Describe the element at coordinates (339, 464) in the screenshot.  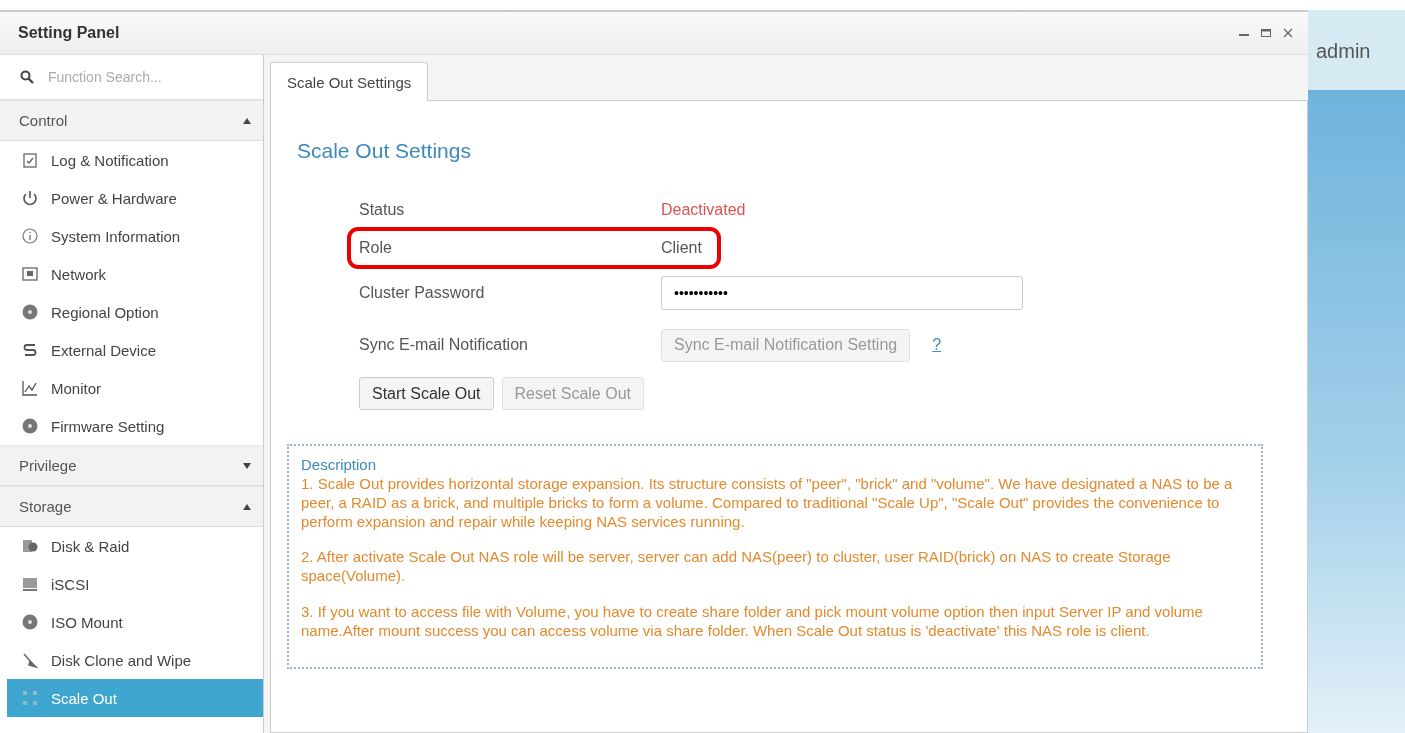
I see `description-title: Description` at that location.